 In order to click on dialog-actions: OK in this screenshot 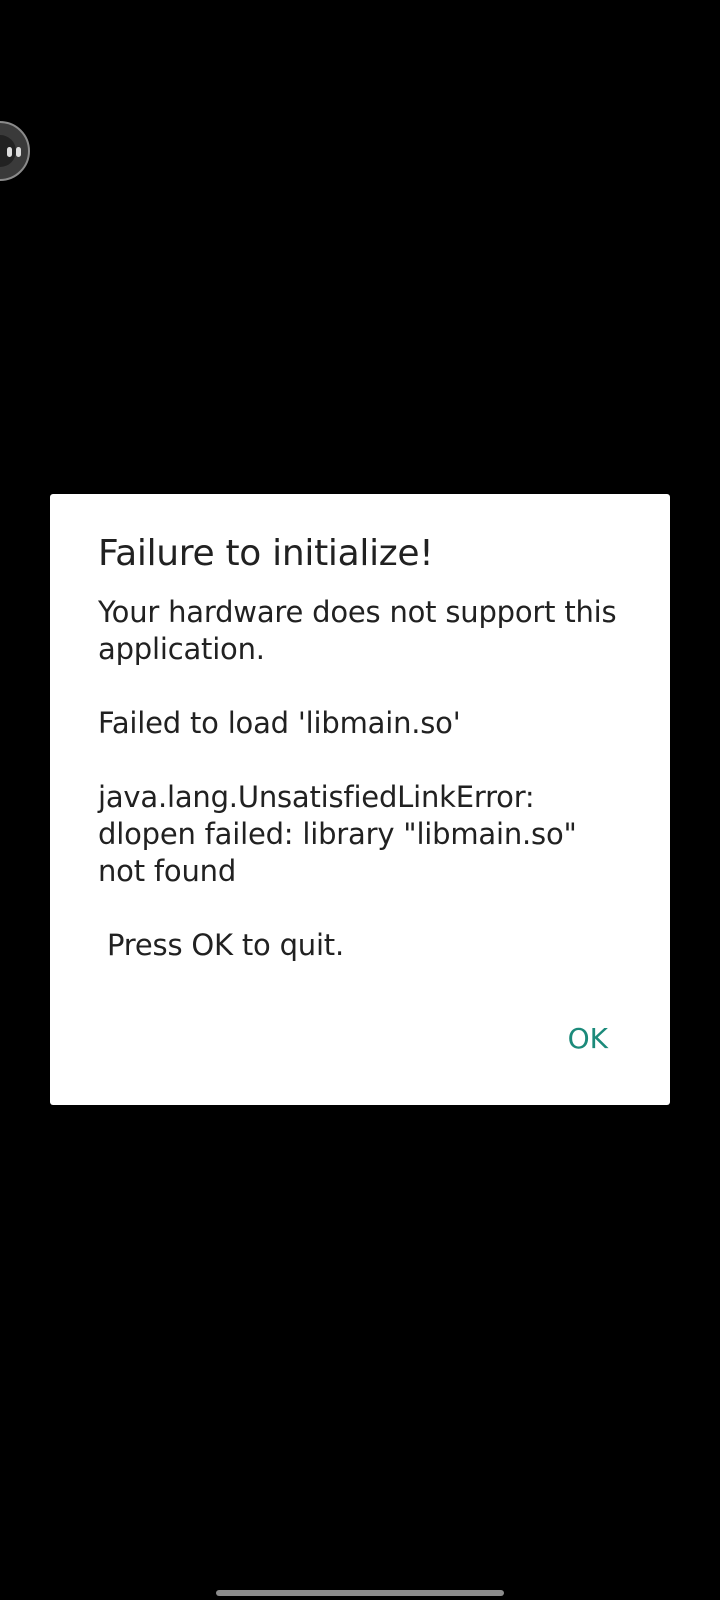, I will do `click(588, 1038)`.